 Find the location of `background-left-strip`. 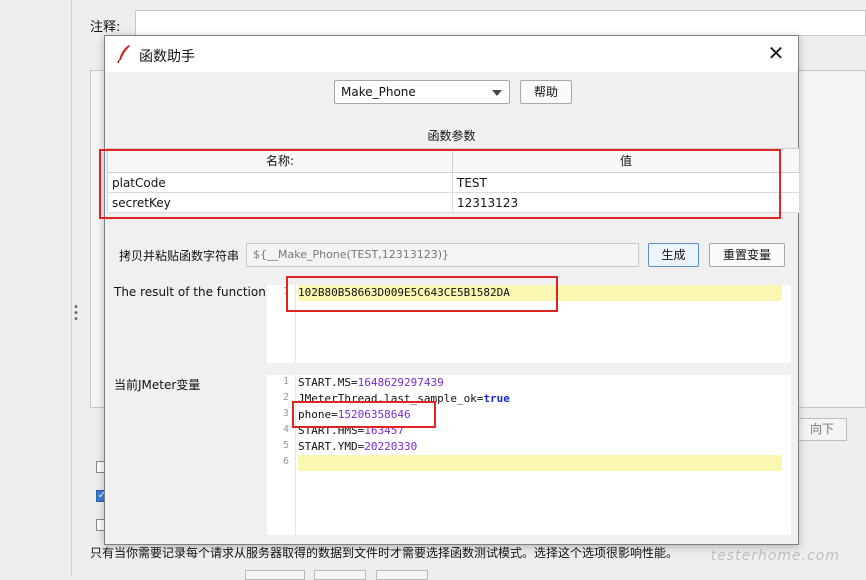

background-left-strip is located at coordinates (36, 288).